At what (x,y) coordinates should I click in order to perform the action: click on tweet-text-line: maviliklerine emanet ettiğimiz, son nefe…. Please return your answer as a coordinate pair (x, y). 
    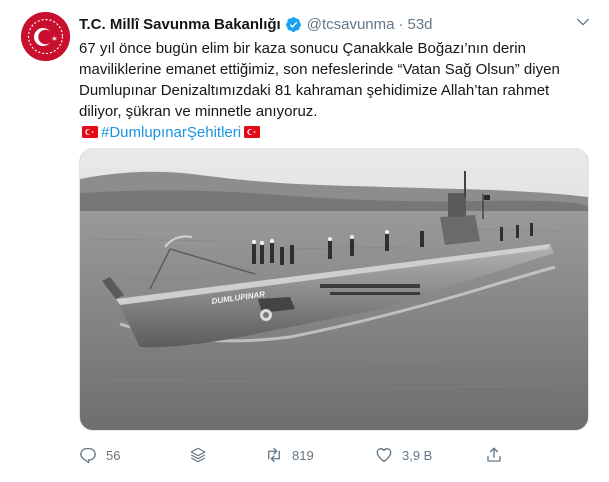
    Looking at the image, I should click on (319, 69).